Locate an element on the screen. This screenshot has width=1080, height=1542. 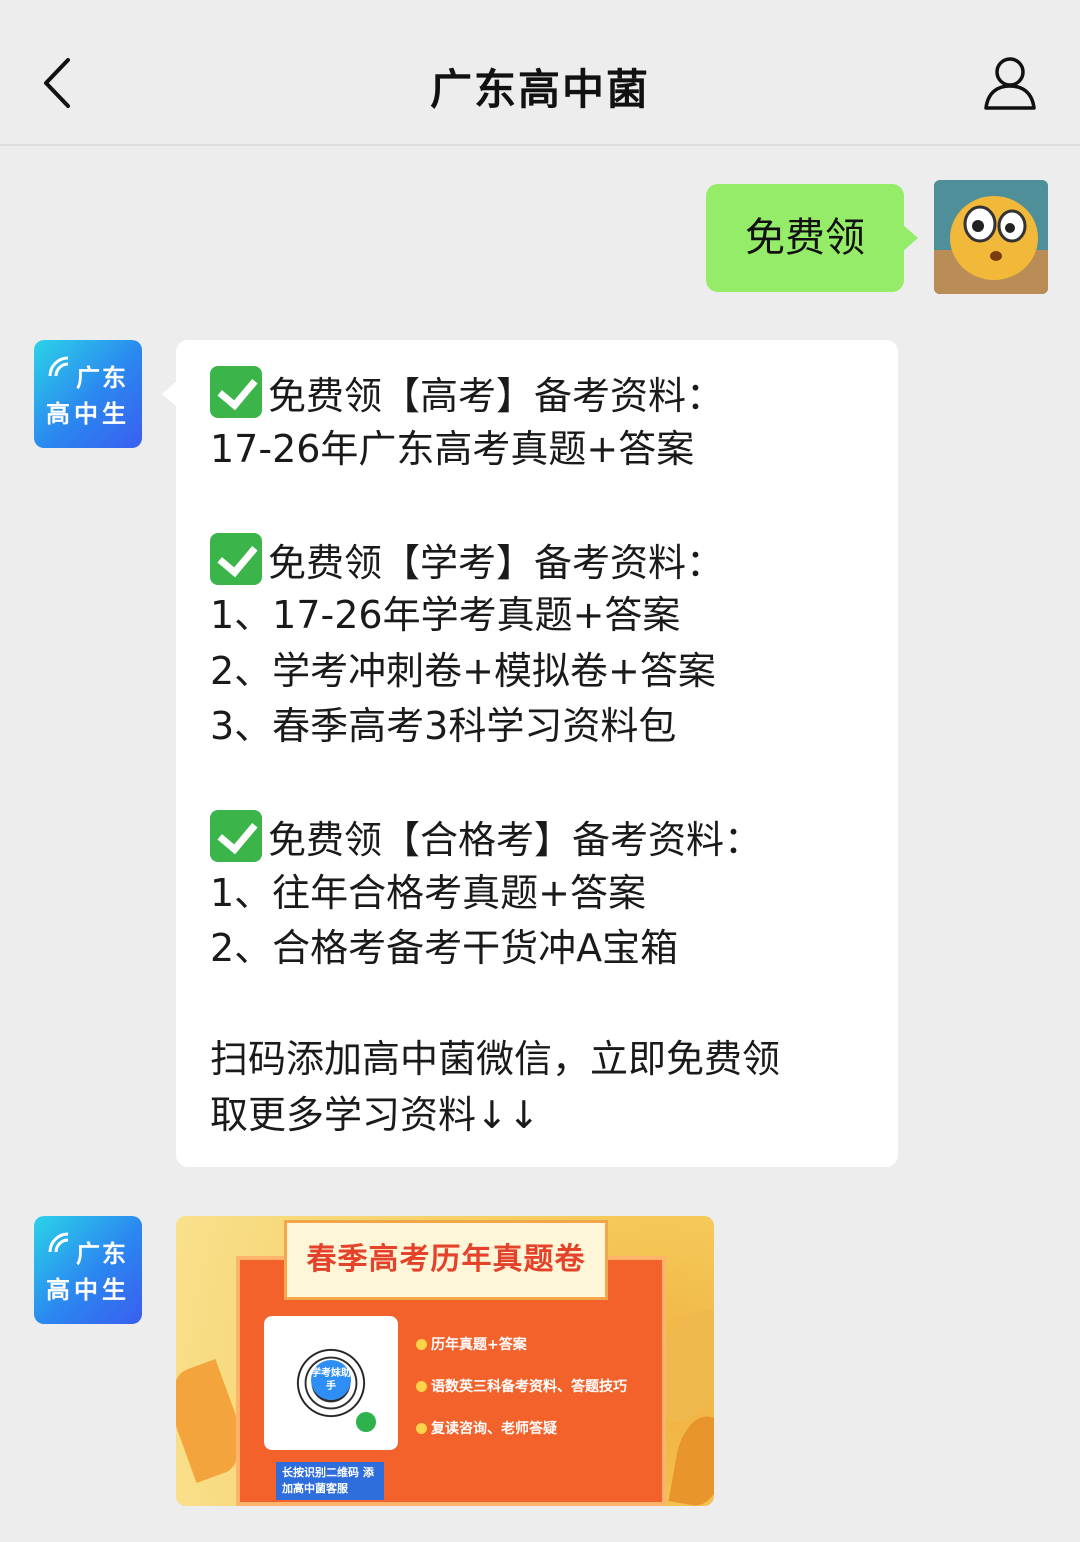
poster-feature: 复读咨询、老师答疑 is located at coordinates (486, 1428).